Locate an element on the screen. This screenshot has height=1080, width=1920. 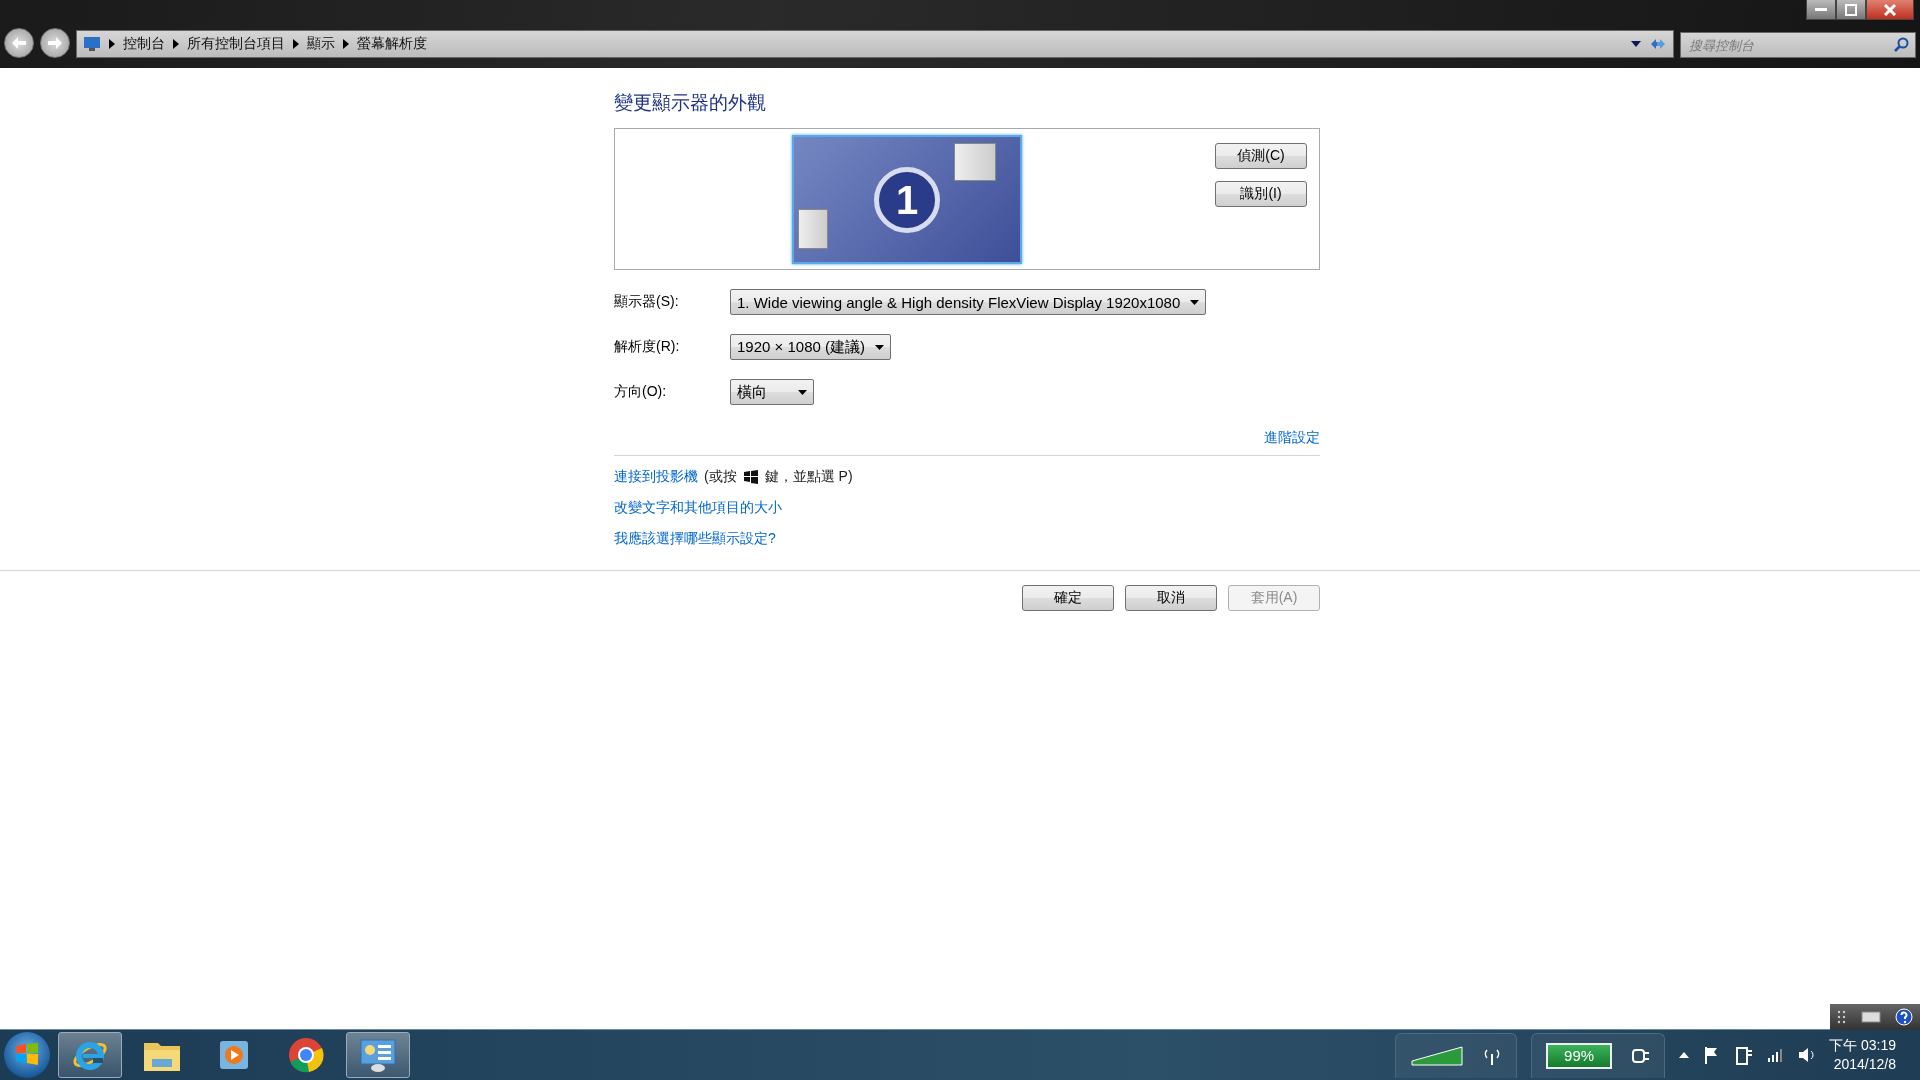
forward-button is located at coordinates (55, 43).